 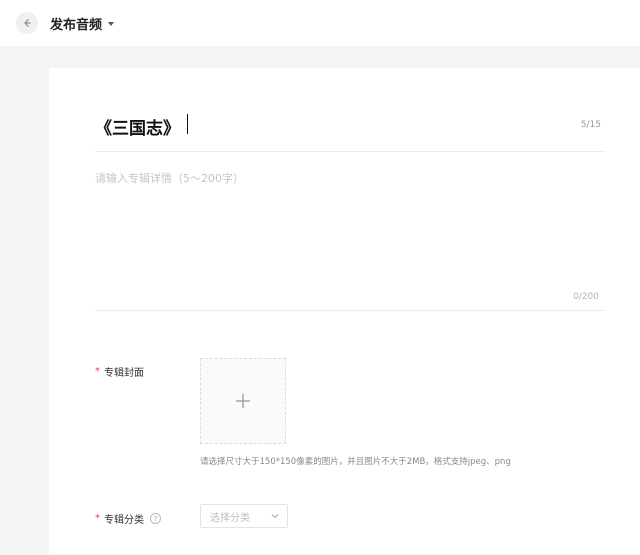 I want to click on chevron-down-icon, so click(x=275, y=516).